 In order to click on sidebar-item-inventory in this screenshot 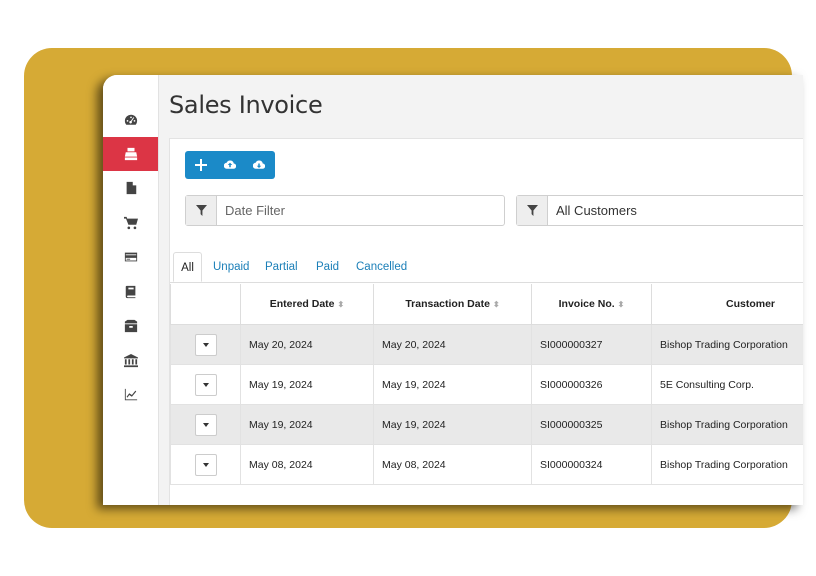, I will do `click(130, 326)`.